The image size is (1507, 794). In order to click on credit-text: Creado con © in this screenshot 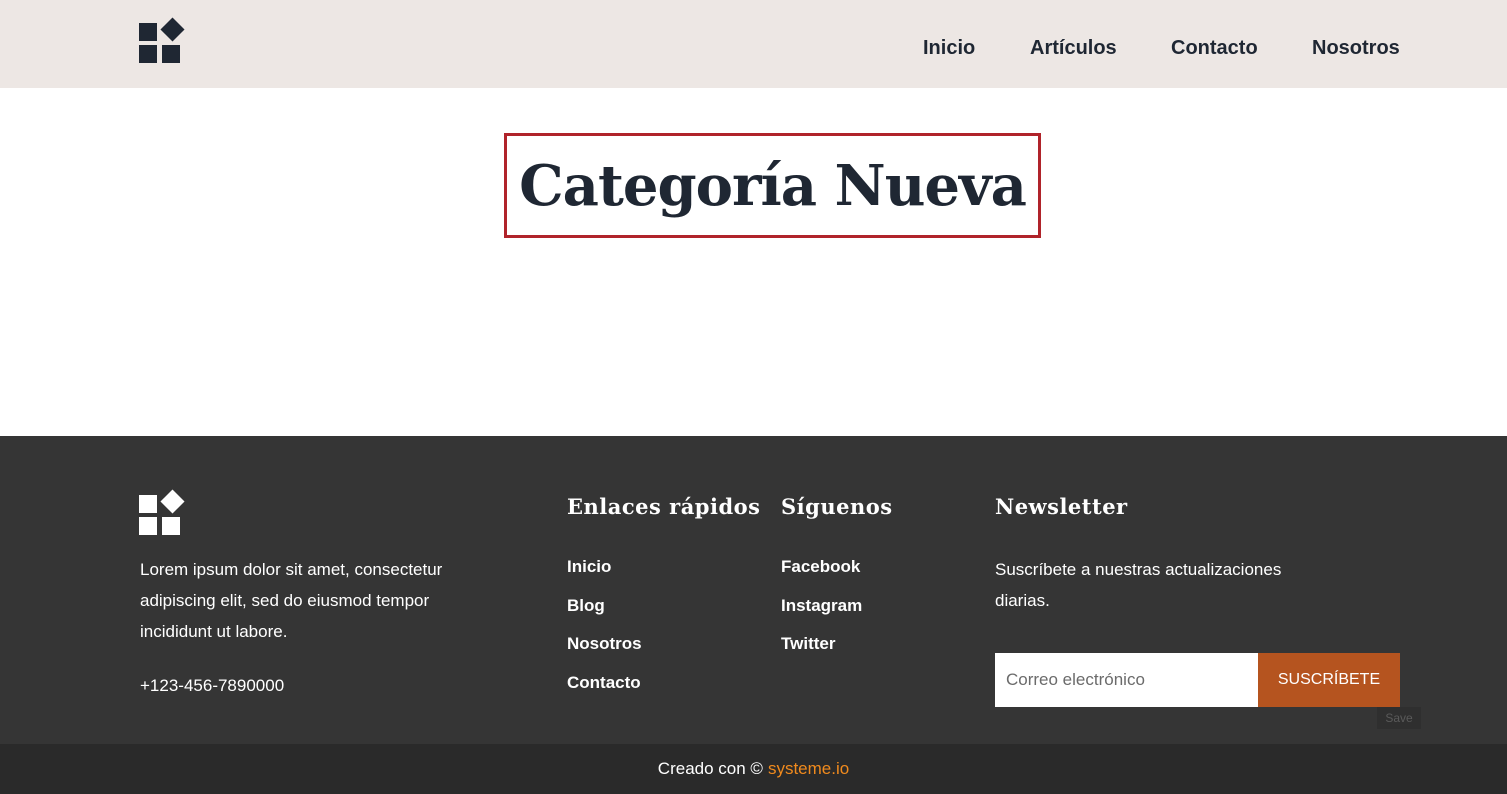, I will do `click(710, 768)`.